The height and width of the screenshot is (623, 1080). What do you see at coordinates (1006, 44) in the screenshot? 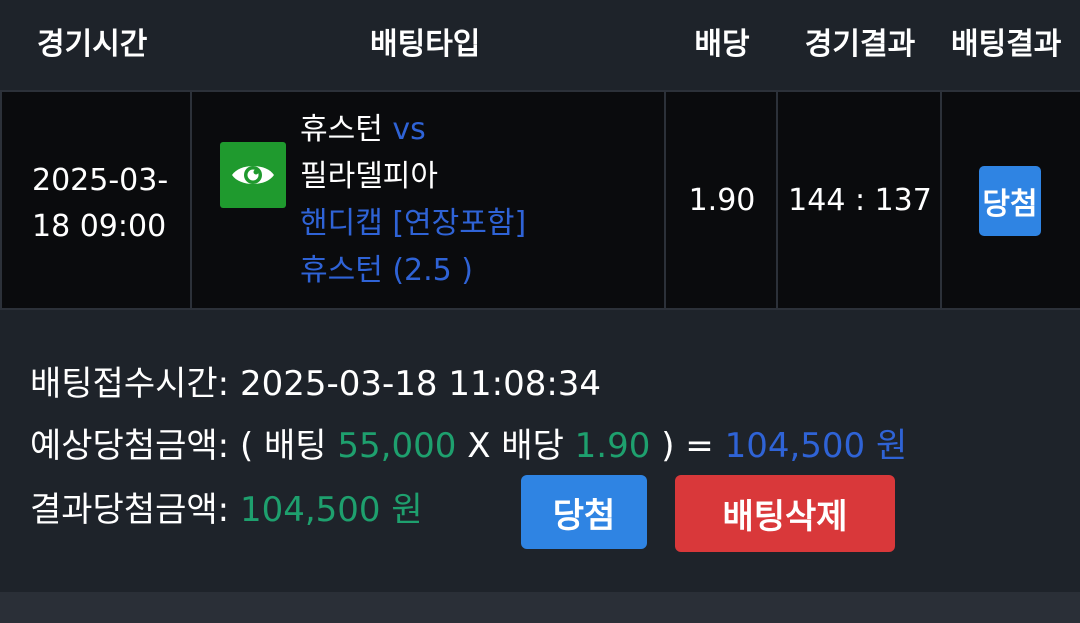
I see `header-bet-result: 배팅결과` at bounding box center [1006, 44].